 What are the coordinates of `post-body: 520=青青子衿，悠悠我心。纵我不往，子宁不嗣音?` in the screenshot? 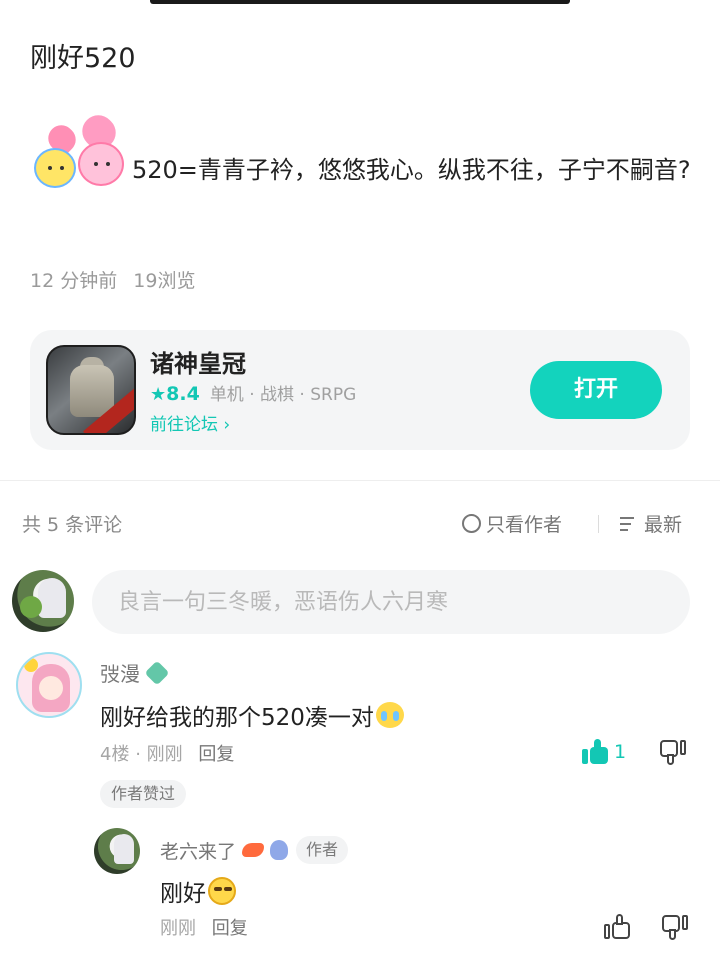 It's located at (362, 150).